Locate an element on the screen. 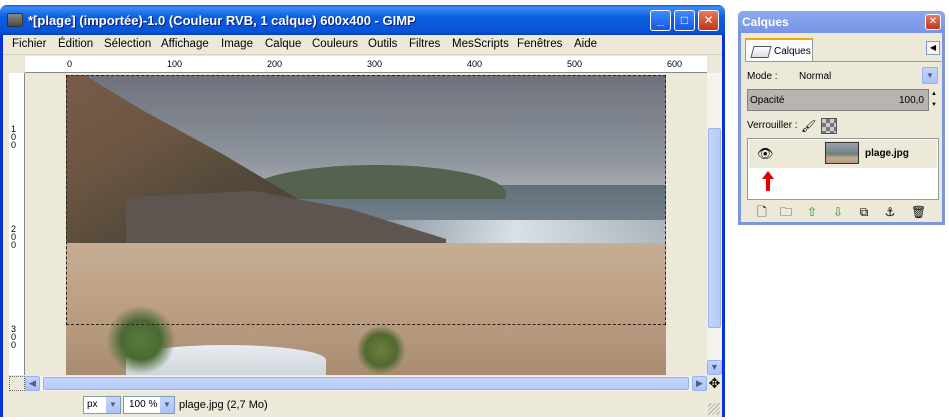 The height and width of the screenshot is (420, 949). layer-thumbnail is located at coordinates (842, 153).